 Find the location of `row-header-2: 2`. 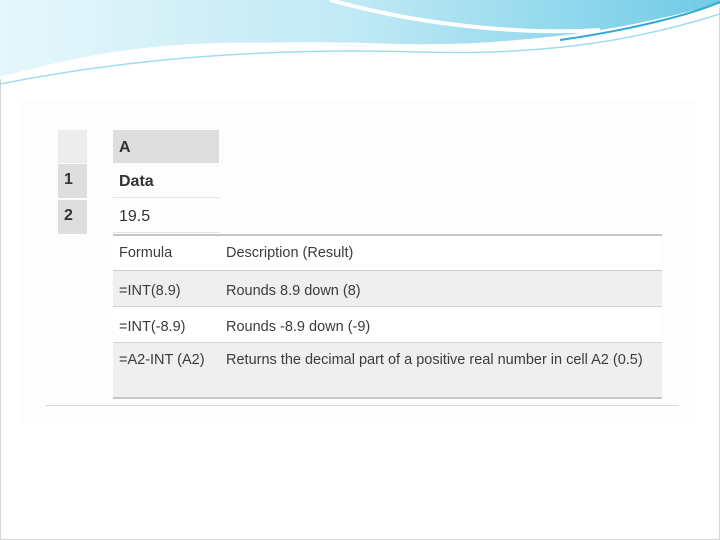

row-header-2: 2 is located at coordinates (72, 217).